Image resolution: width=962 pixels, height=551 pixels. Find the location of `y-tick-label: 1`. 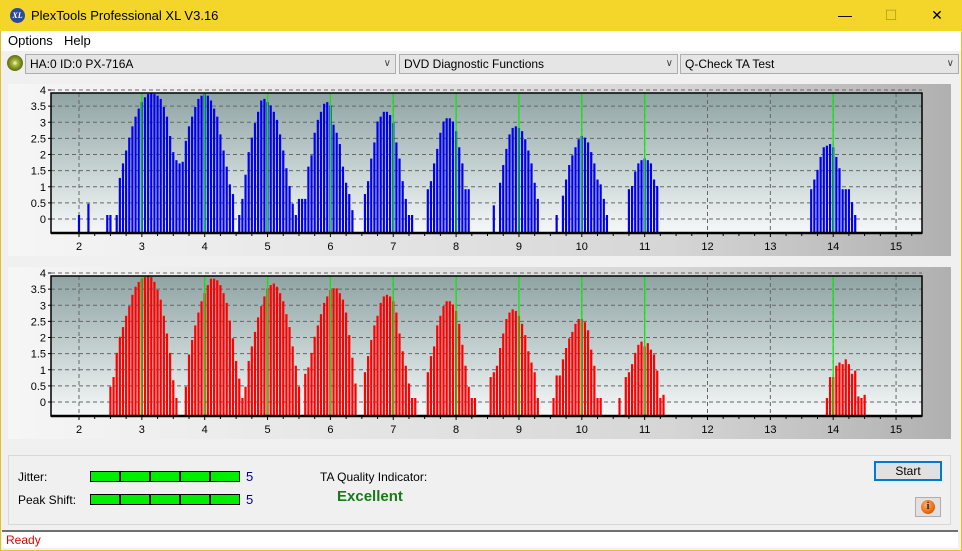

y-tick-label: 1 is located at coordinates (43, 188).